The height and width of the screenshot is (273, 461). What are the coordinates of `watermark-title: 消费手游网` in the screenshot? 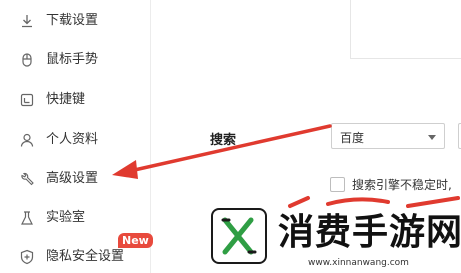 It's located at (369, 232).